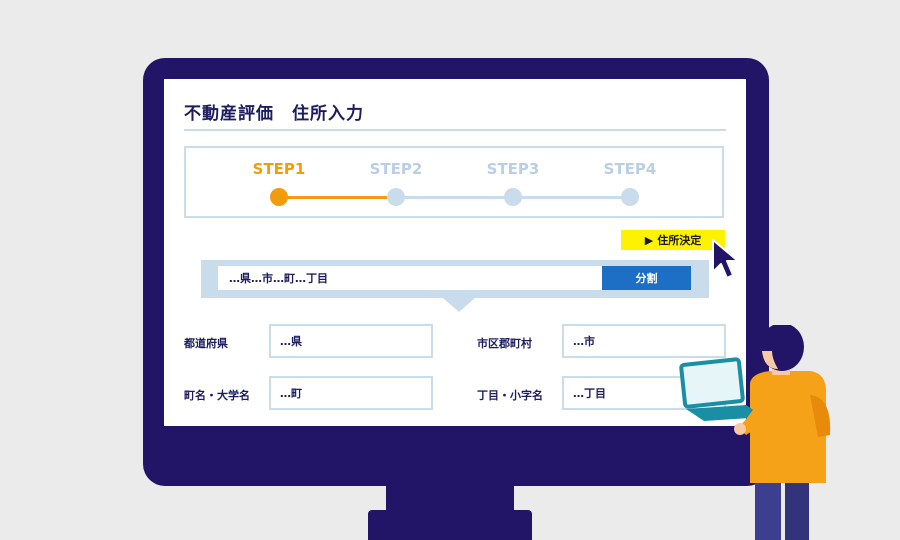 The height and width of the screenshot is (540, 900). Describe the element at coordinates (279, 197) in the screenshot. I see `step-1-dot` at that location.